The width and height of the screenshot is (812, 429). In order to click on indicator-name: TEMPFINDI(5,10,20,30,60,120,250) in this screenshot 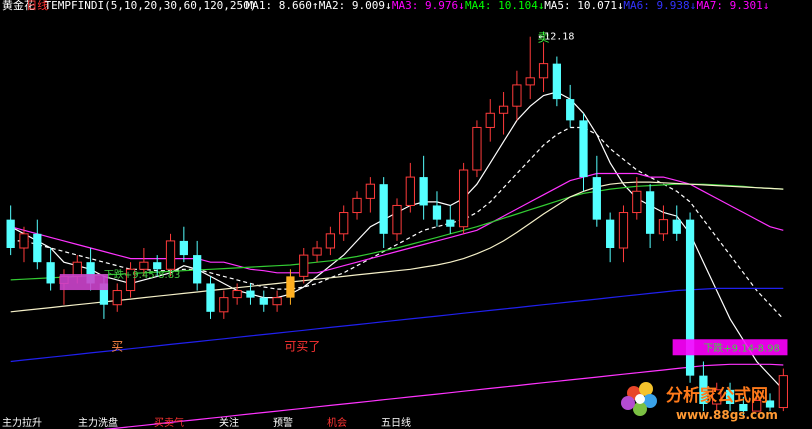, I will do `click(151, 6)`.